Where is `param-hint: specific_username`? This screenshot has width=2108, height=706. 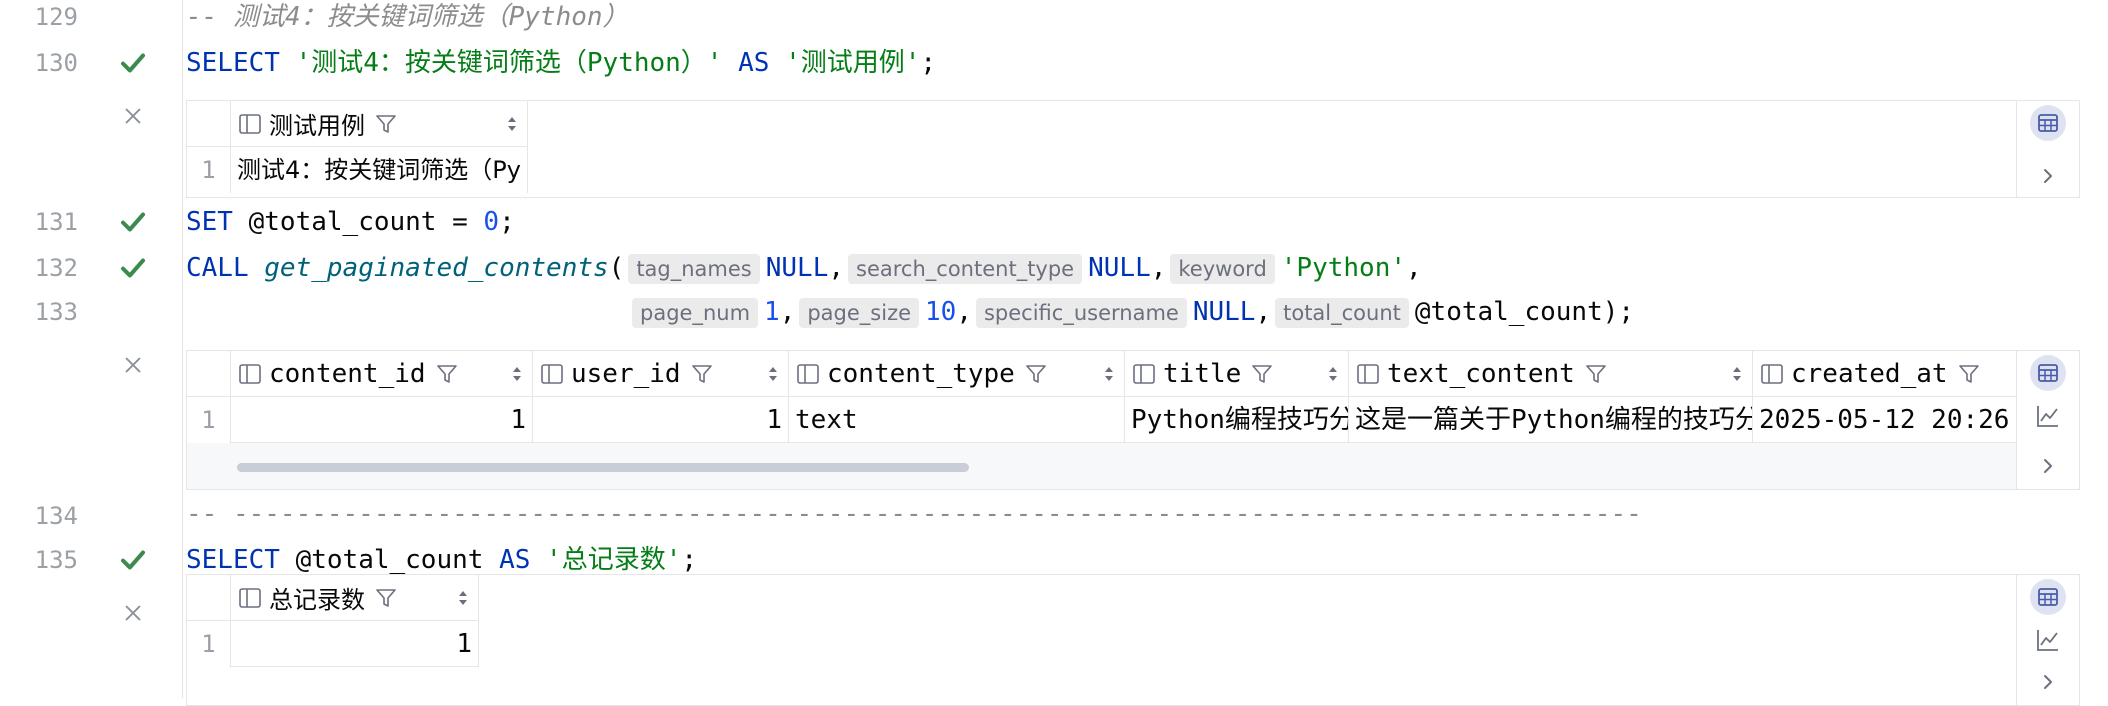
param-hint: specific_username is located at coordinates (1081, 312).